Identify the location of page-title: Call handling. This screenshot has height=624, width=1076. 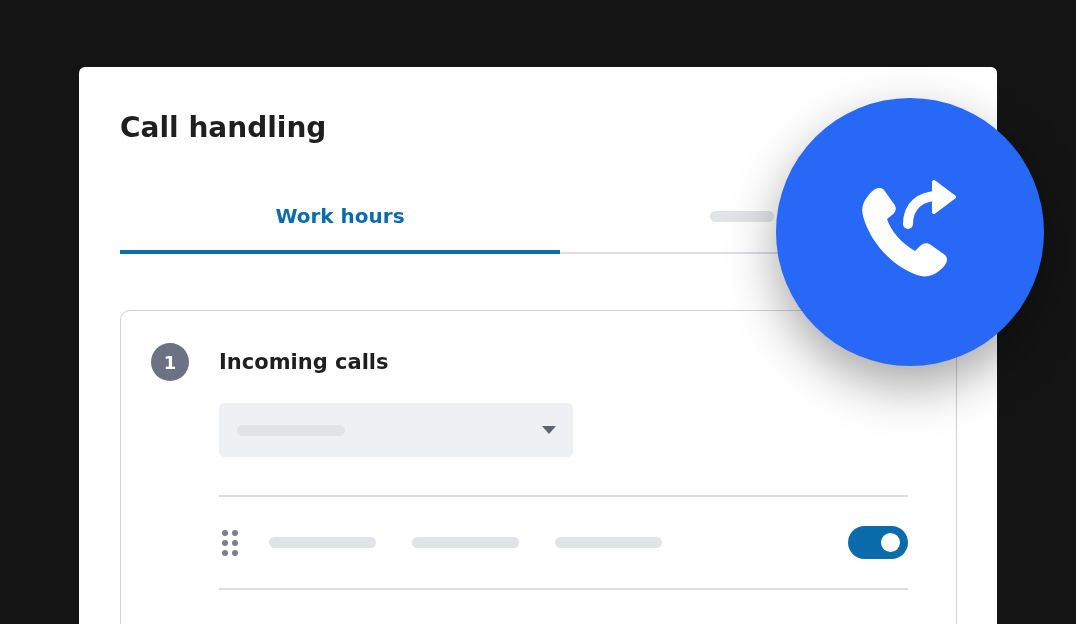
(224, 128).